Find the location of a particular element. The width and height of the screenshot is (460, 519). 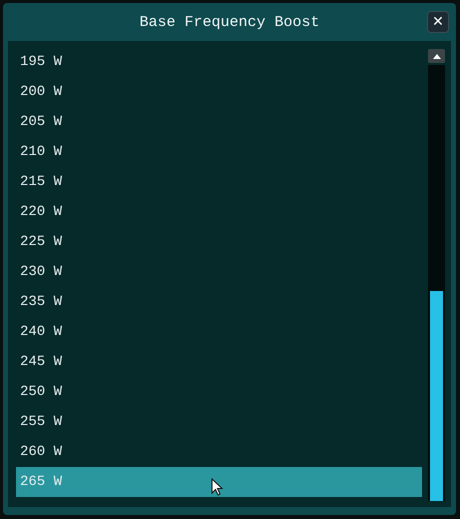

list-item: 225 W is located at coordinates (219, 242).